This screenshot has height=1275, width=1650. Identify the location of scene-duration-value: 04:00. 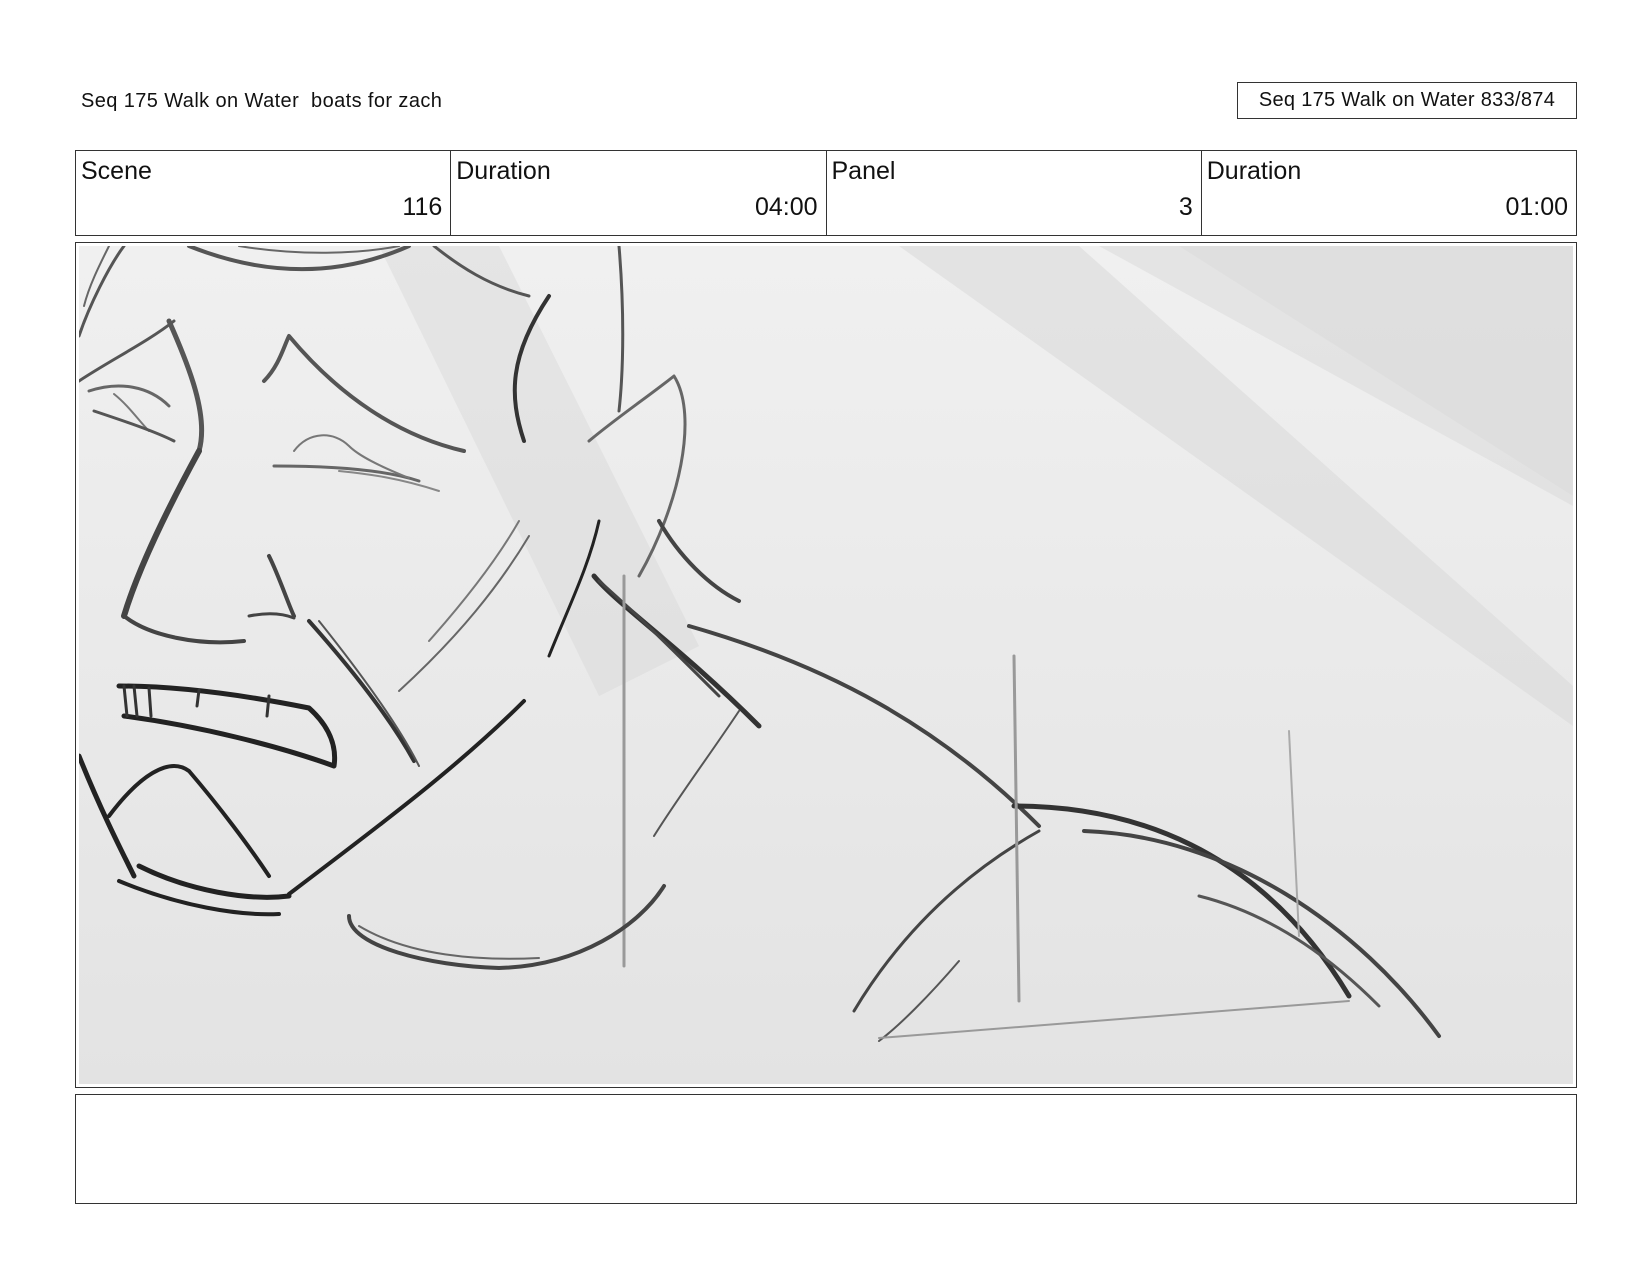
(786, 207).